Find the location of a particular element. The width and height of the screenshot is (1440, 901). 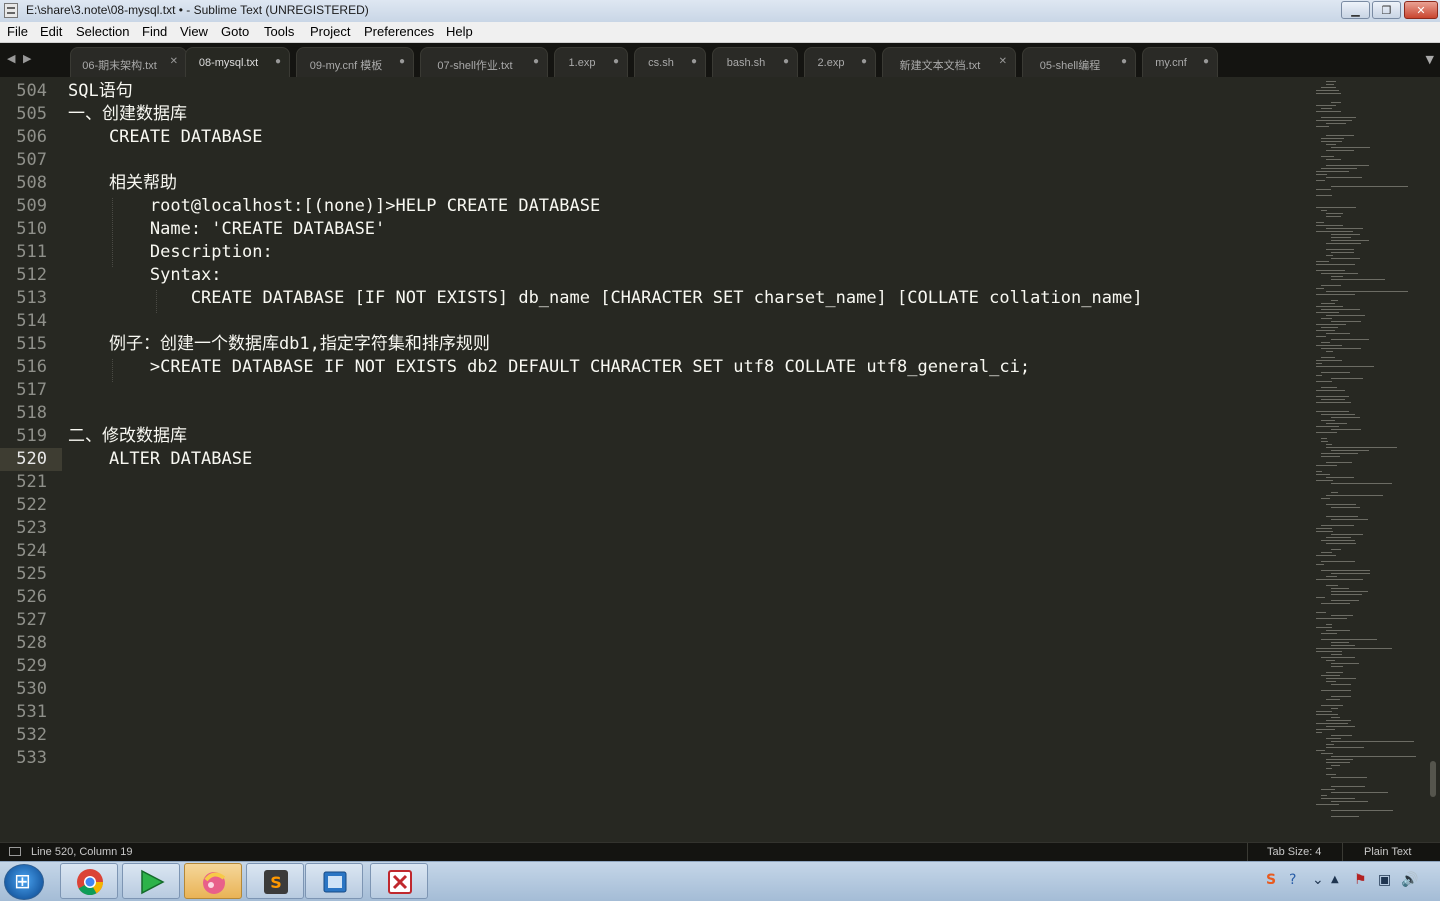

tab-2-exp: 2.exp ● is located at coordinates (840, 62).